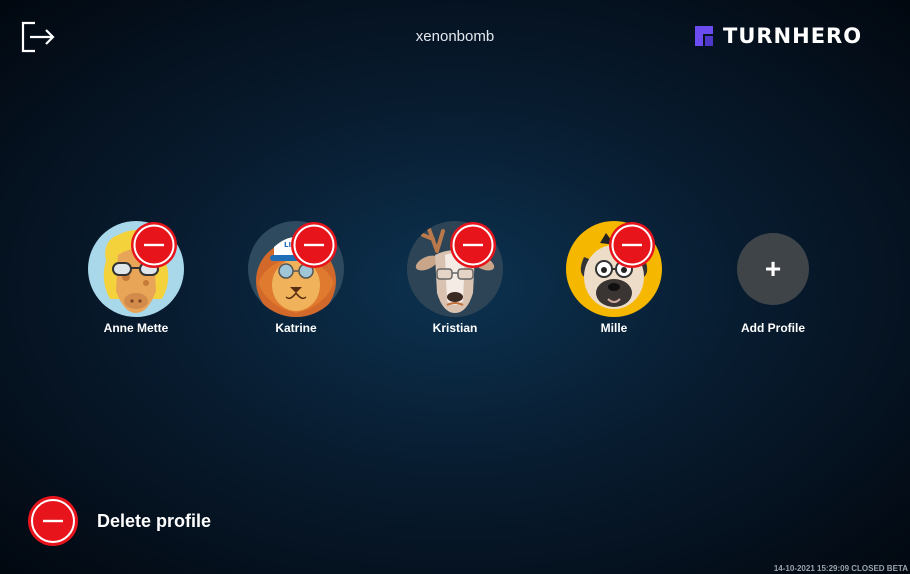  Describe the element at coordinates (154, 520) in the screenshot. I see `delete-profile-label: Delete profile` at that location.